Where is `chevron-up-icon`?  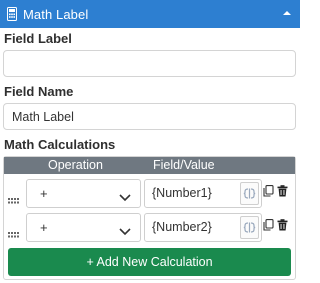 chevron-up-icon is located at coordinates (287, 13).